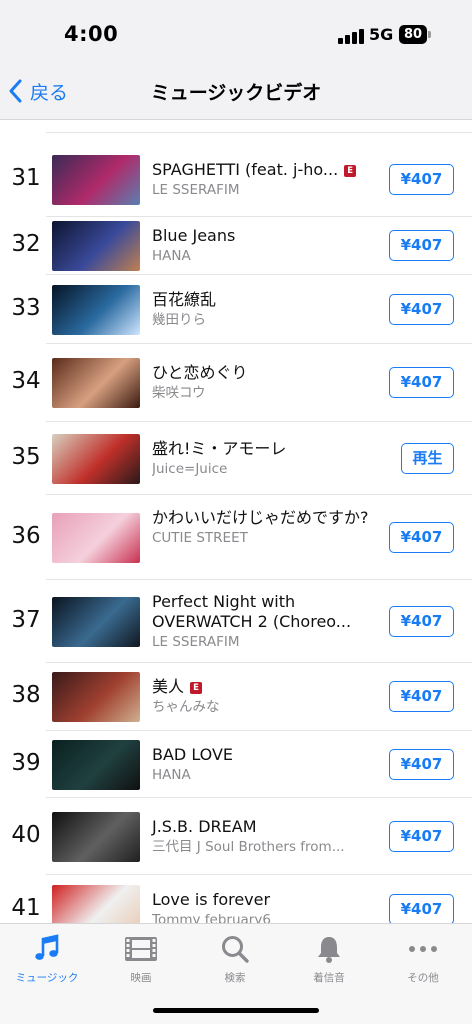  Describe the element at coordinates (263, 687) in the screenshot. I see `video-title: 美人 E` at that location.